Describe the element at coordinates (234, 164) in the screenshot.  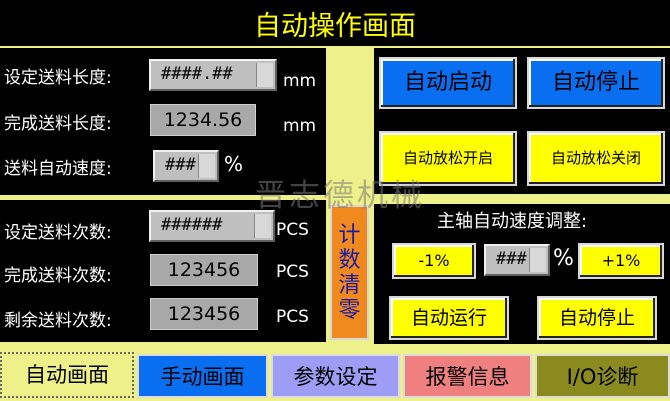
I see `speed-unit: %` at that location.